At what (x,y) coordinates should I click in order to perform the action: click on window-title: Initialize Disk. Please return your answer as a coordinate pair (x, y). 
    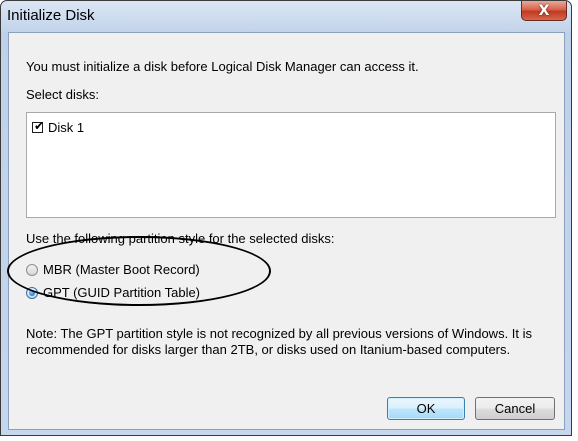
    Looking at the image, I should click on (51, 15).